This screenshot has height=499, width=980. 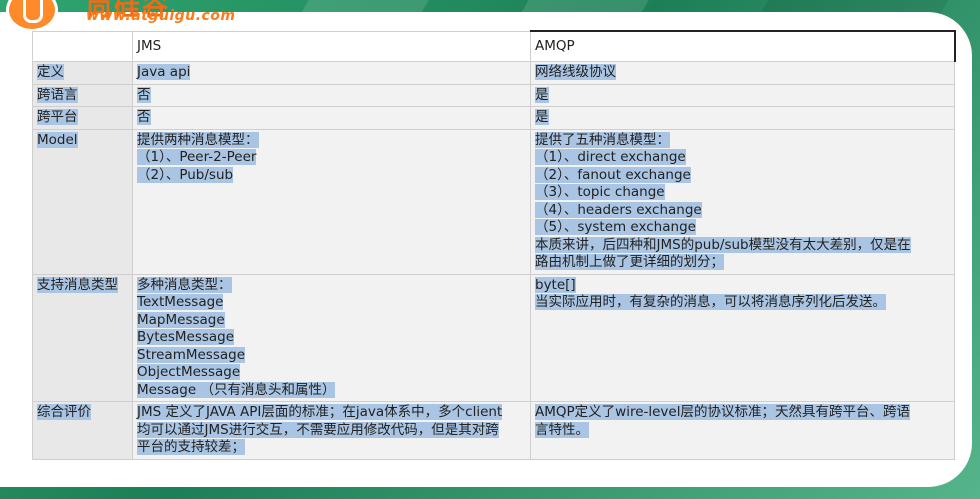 I want to click on table-row: 定义 Java api 网络线级协议, so click(x=493, y=73).